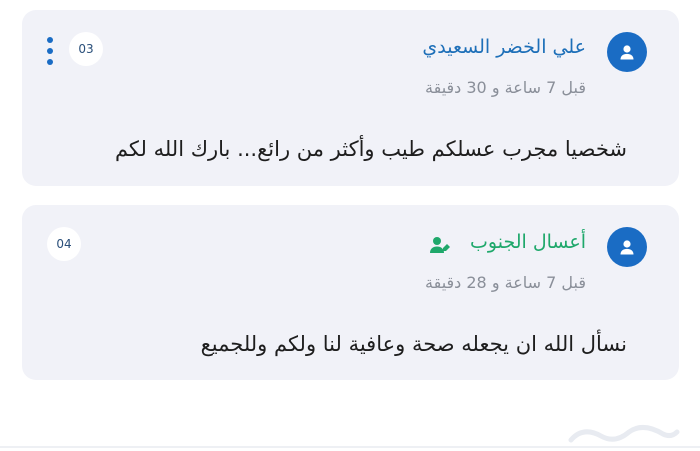 Image resolution: width=700 pixels, height=451 pixels. What do you see at coordinates (64, 244) in the screenshot?
I see `comment-number-badge: 04` at bounding box center [64, 244].